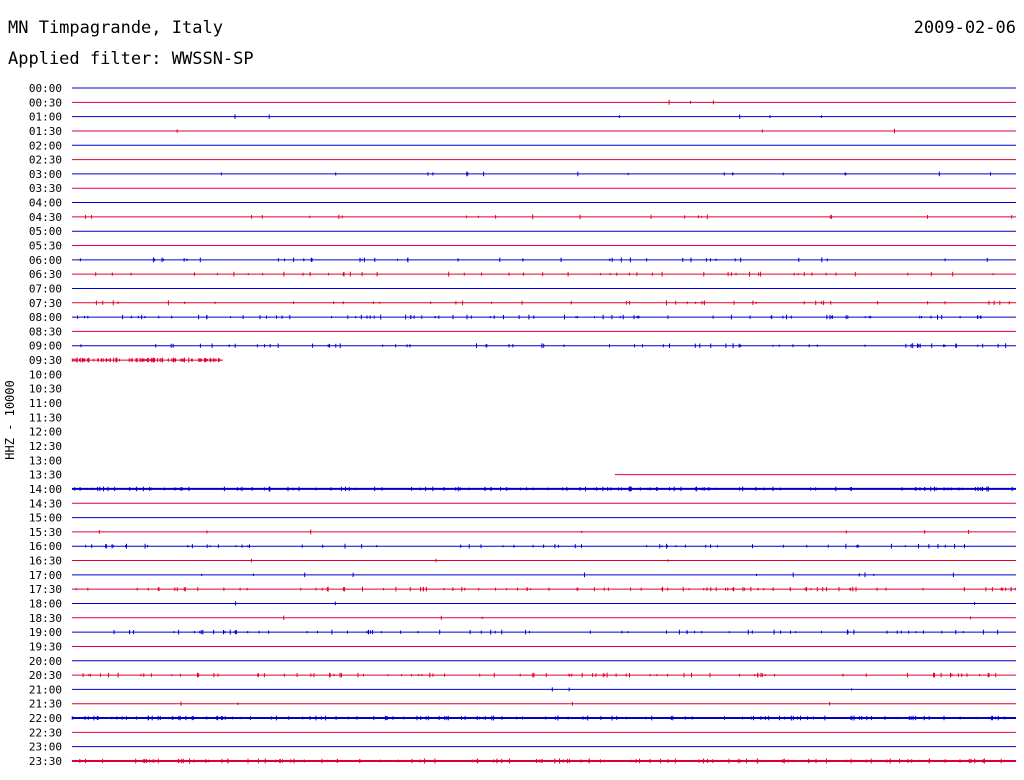 The image size is (1024, 780). What do you see at coordinates (45, 575) in the screenshot?
I see `time-tick-label: 17:00` at bounding box center [45, 575].